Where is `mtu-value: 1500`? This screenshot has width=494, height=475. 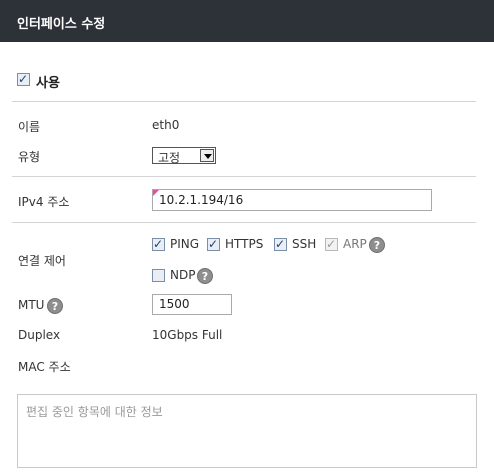 mtu-value: 1500 is located at coordinates (174, 304).